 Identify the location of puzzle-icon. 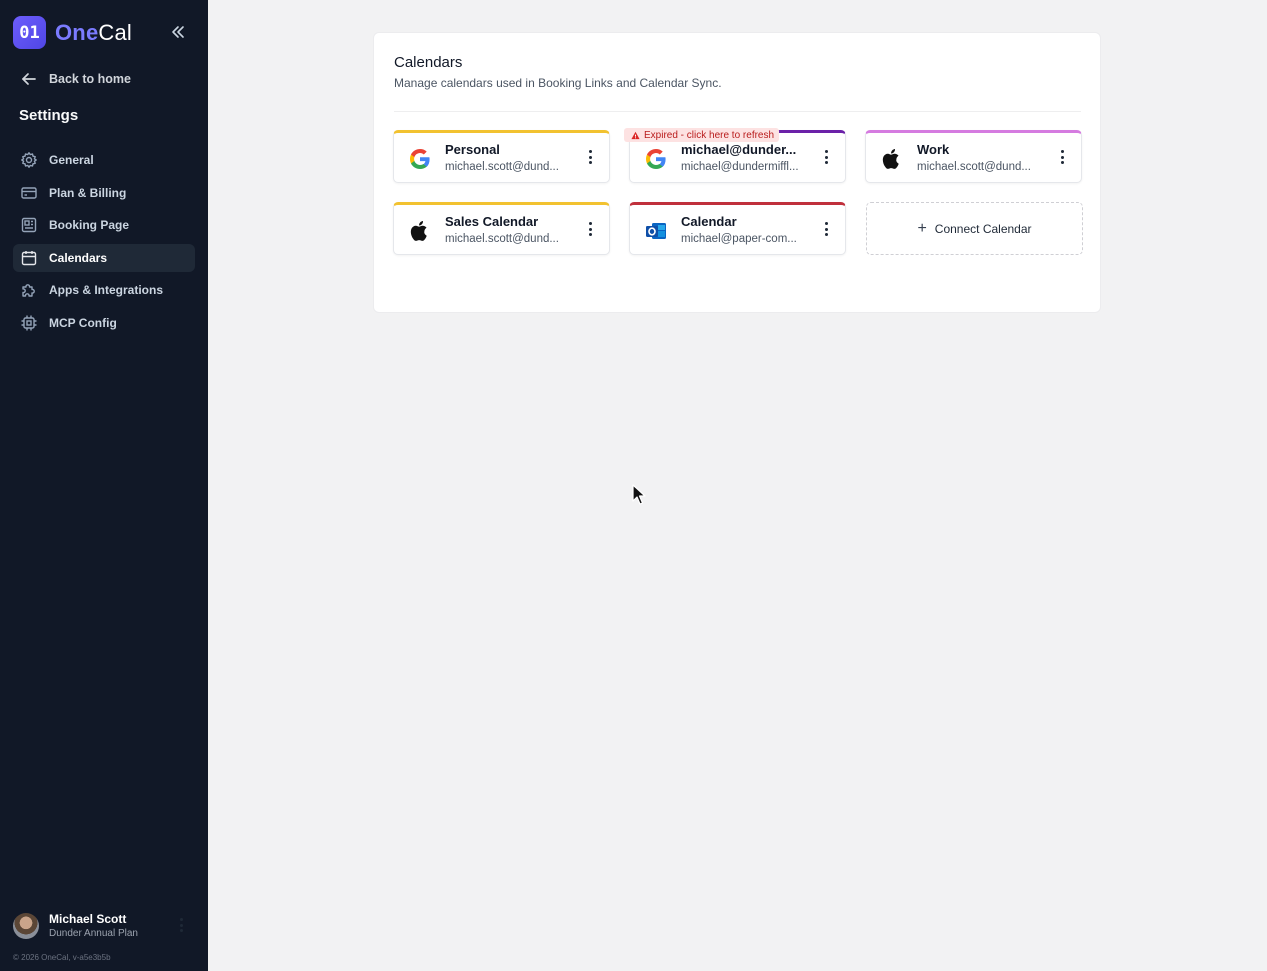
(28, 290).